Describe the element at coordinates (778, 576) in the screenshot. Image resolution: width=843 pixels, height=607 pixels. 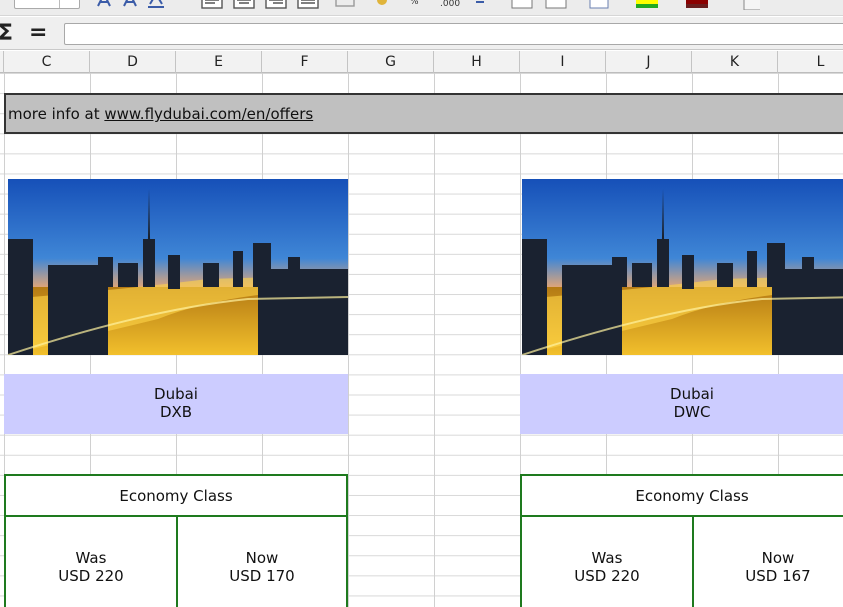
I see `now-price: USD 167` at that location.